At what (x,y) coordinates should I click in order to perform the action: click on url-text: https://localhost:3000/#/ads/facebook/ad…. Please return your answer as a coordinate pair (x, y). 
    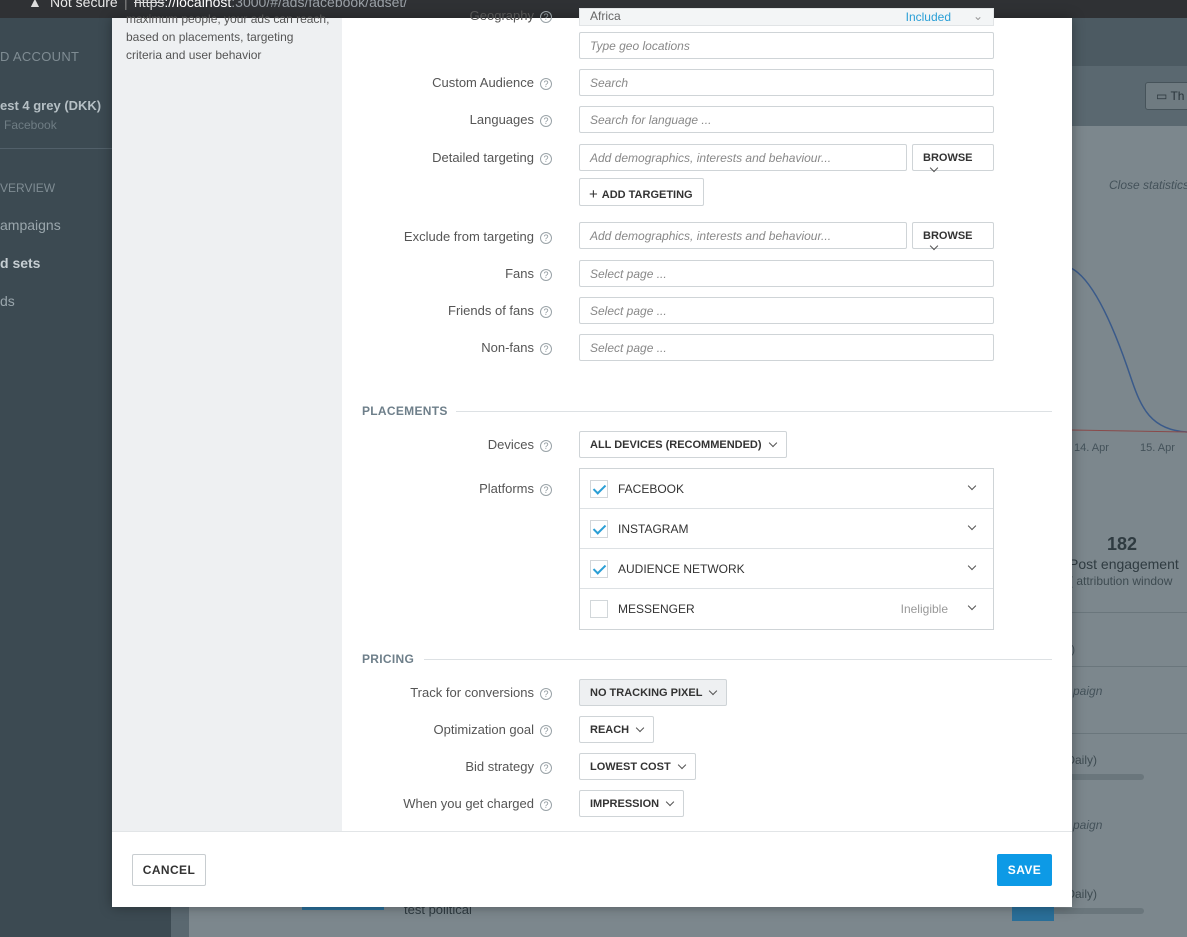
    Looking at the image, I should click on (270, 5).